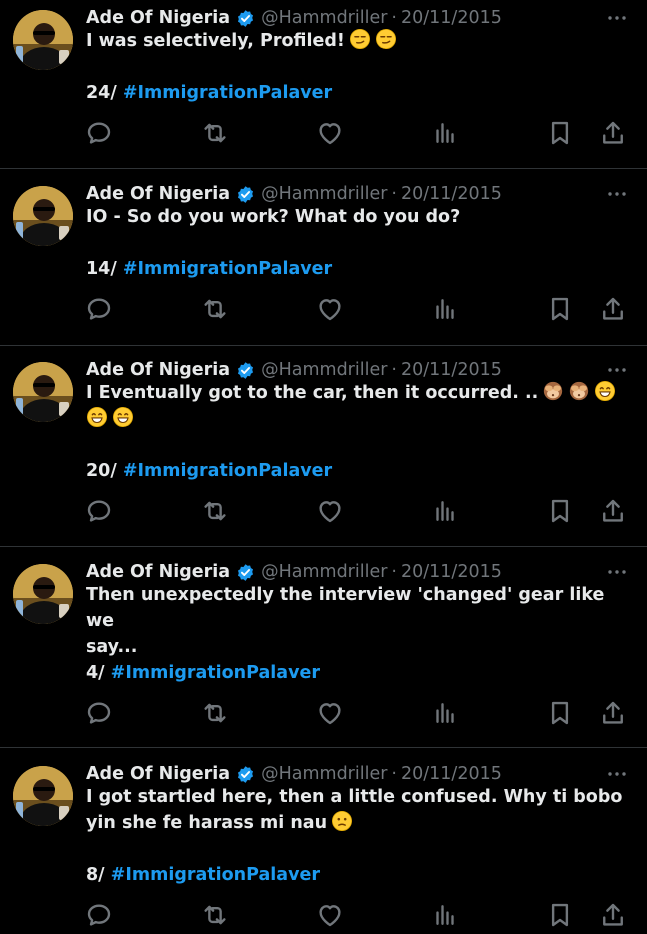 The image size is (647, 934). I want to click on thread-tagline: 24/ #ImmigrationPalaver, so click(209, 93).